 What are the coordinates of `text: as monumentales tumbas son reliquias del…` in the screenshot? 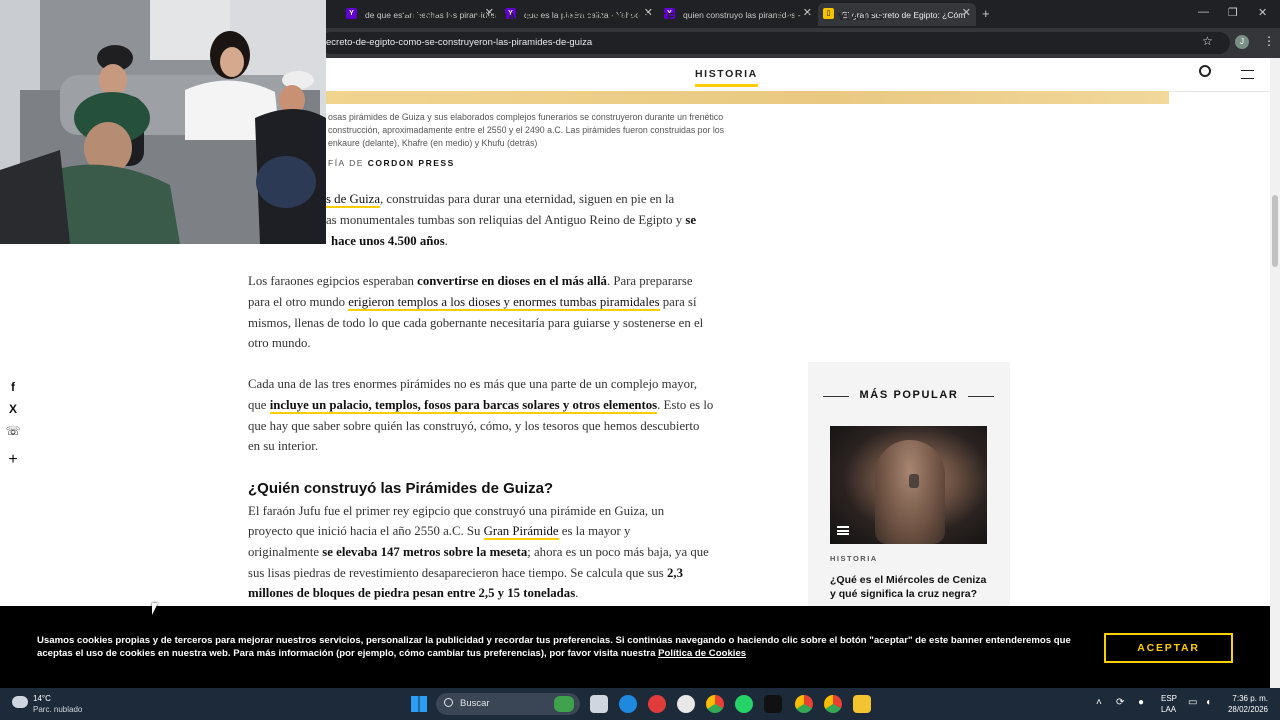 It's located at (506, 220).